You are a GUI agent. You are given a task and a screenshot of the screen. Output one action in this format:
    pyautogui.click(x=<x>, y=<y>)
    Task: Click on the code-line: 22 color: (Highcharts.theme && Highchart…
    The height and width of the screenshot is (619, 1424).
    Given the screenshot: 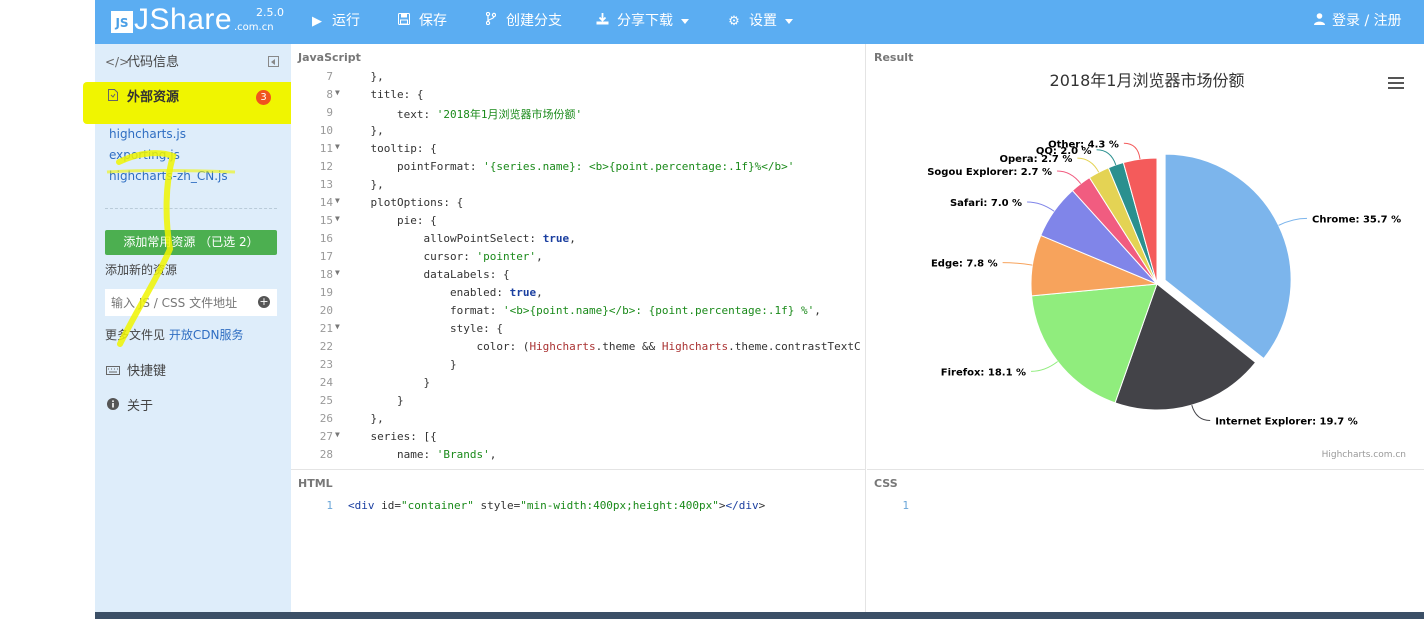 What is the action you would take?
    pyautogui.click(x=578, y=349)
    